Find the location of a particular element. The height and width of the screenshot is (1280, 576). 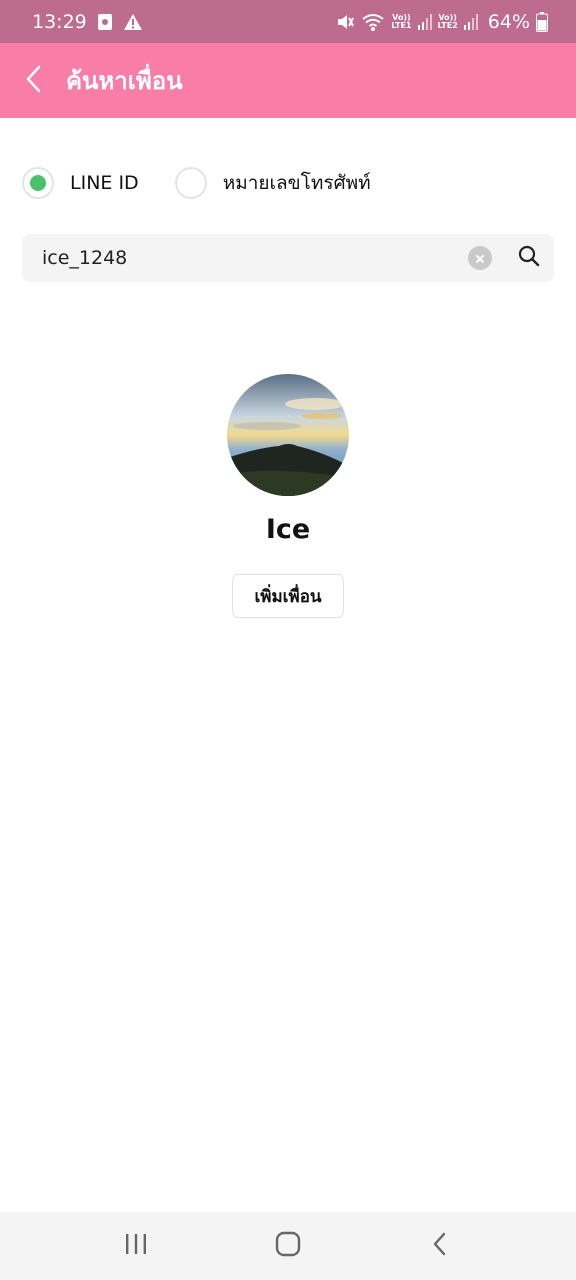

app-bar: ค้นหาเพื่อน is located at coordinates (288, 80).